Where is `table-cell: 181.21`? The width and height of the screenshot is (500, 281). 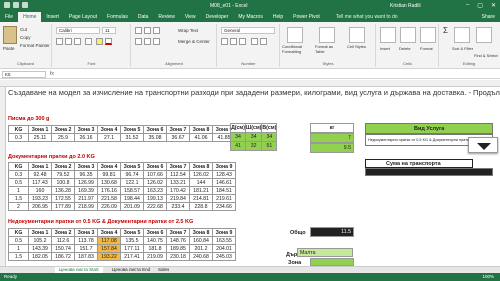 table-cell: 181.21 is located at coordinates (201, 190).